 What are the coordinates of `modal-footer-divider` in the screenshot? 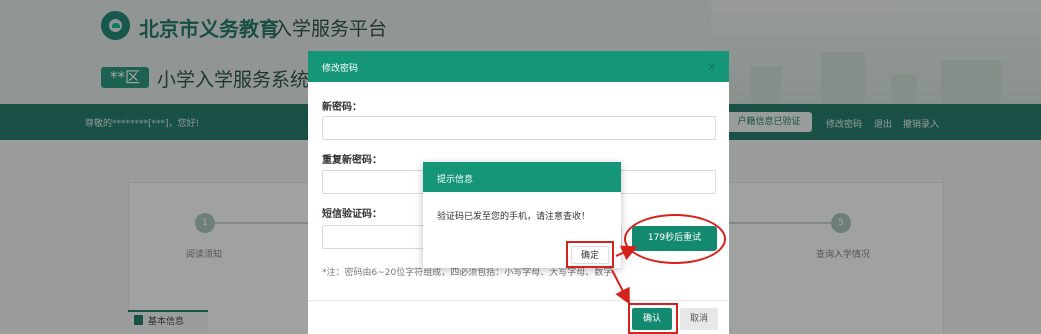 It's located at (518, 300).